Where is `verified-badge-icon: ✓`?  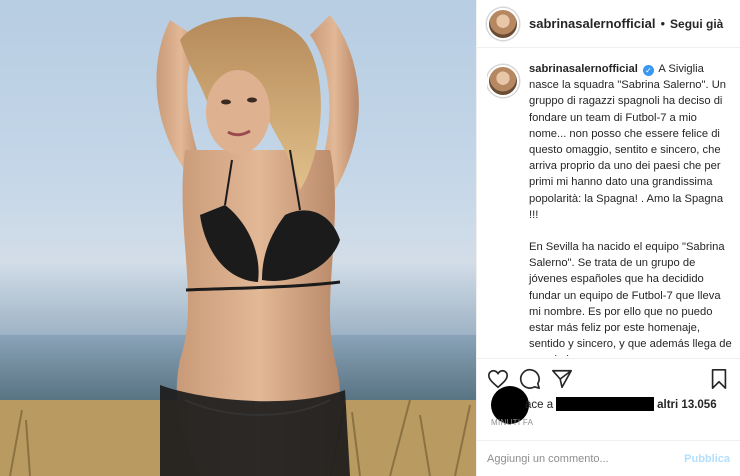
verified-badge-icon: ✓ is located at coordinates (648, 70).